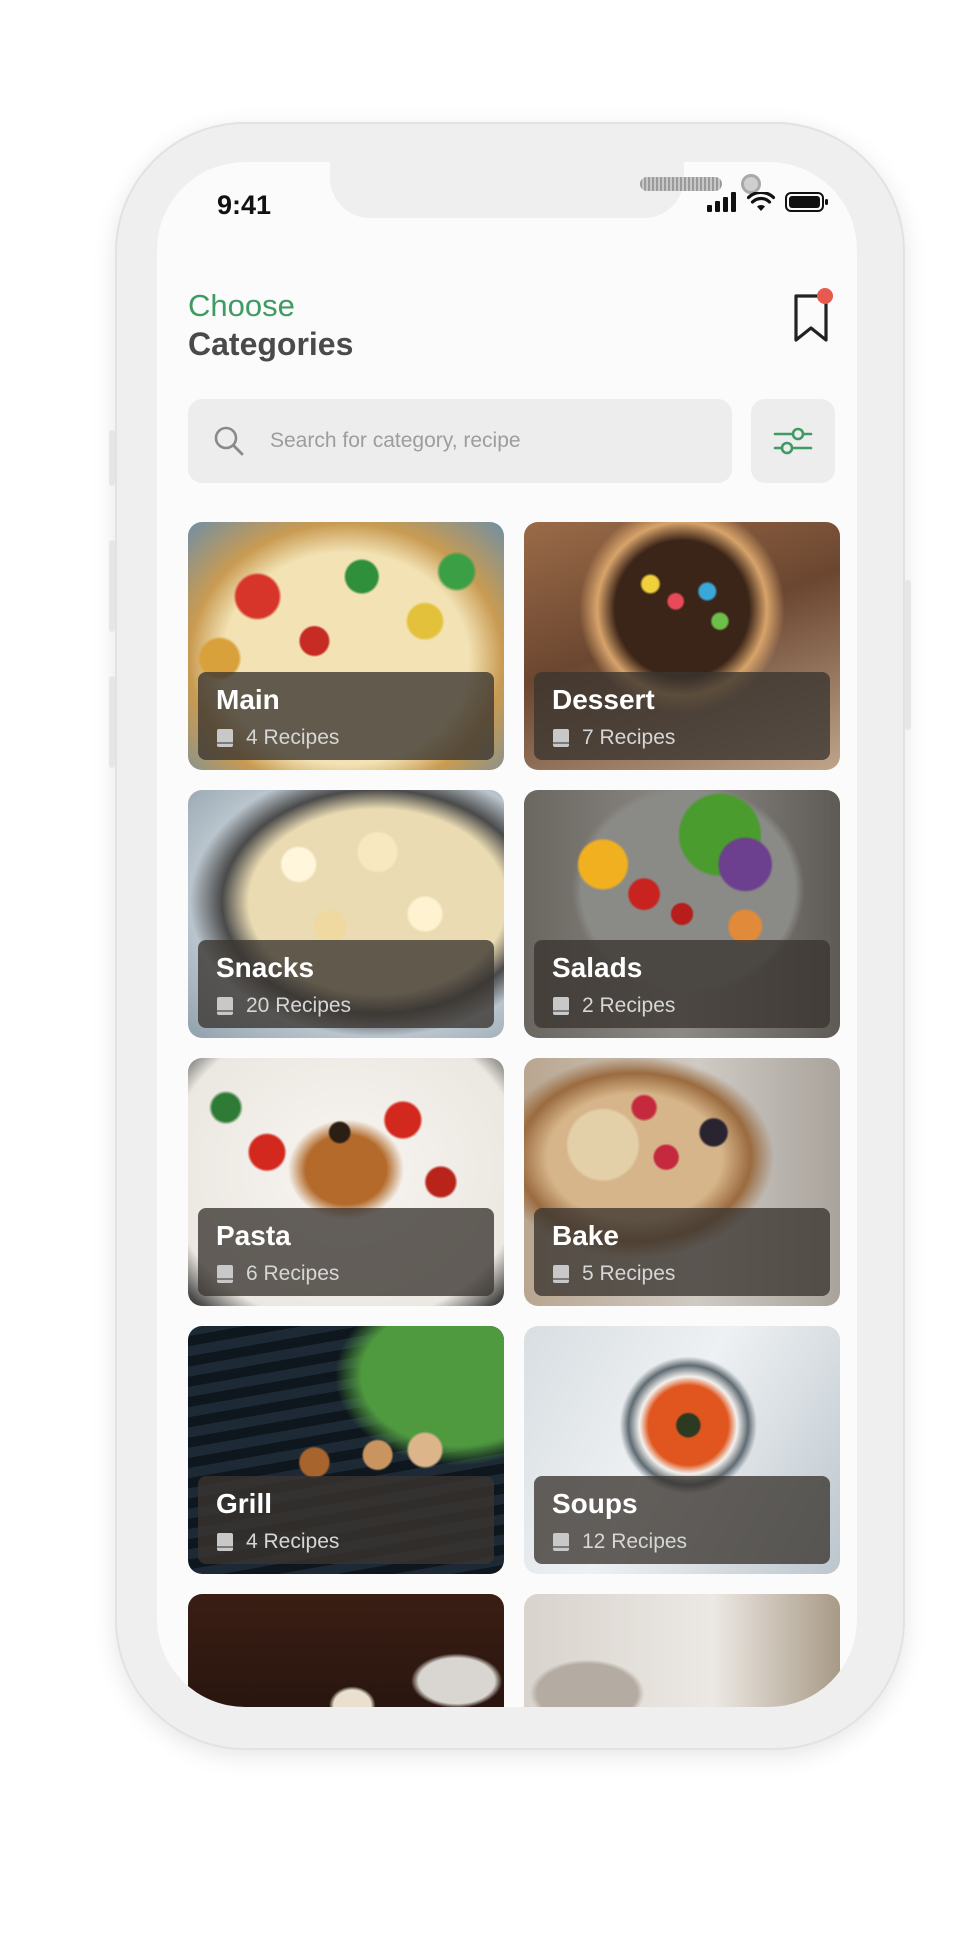 The height and width of the screenshot is (1942, 970). What do you see at coordinates (229, 441) in the screenshot?
I see `search-icon` at bounding box center [229, 441].